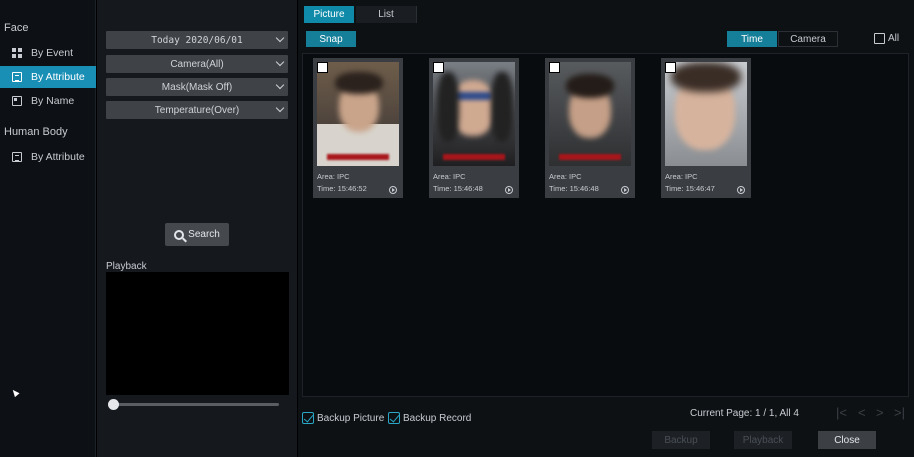 Image resolution: width=914 pixels, height=457 pixels. What do you see at coordinates (752, 39) in the screenshot?
I see `sort-time-button: Time` at bounding box center [752, 39].